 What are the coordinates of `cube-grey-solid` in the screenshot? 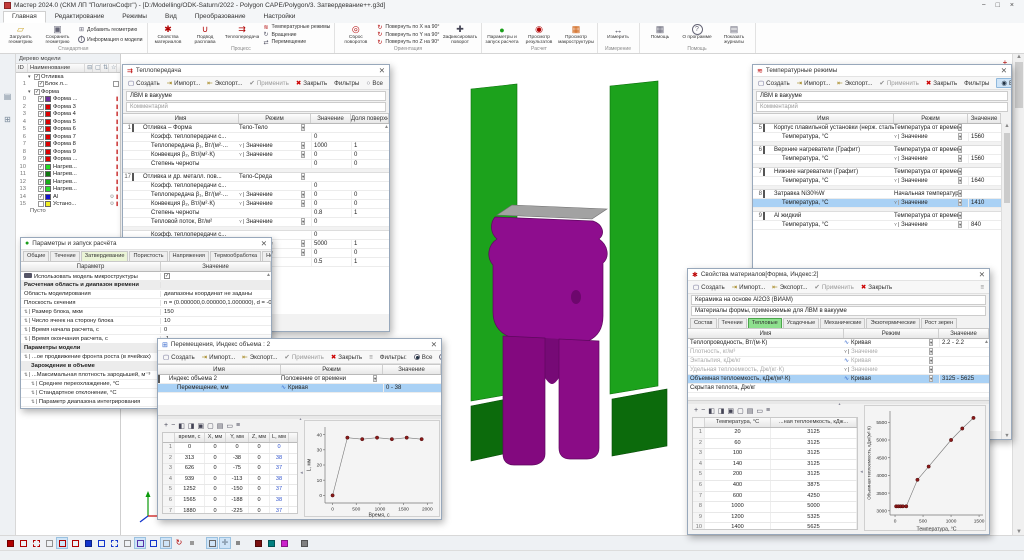 It's located at (304, 543).